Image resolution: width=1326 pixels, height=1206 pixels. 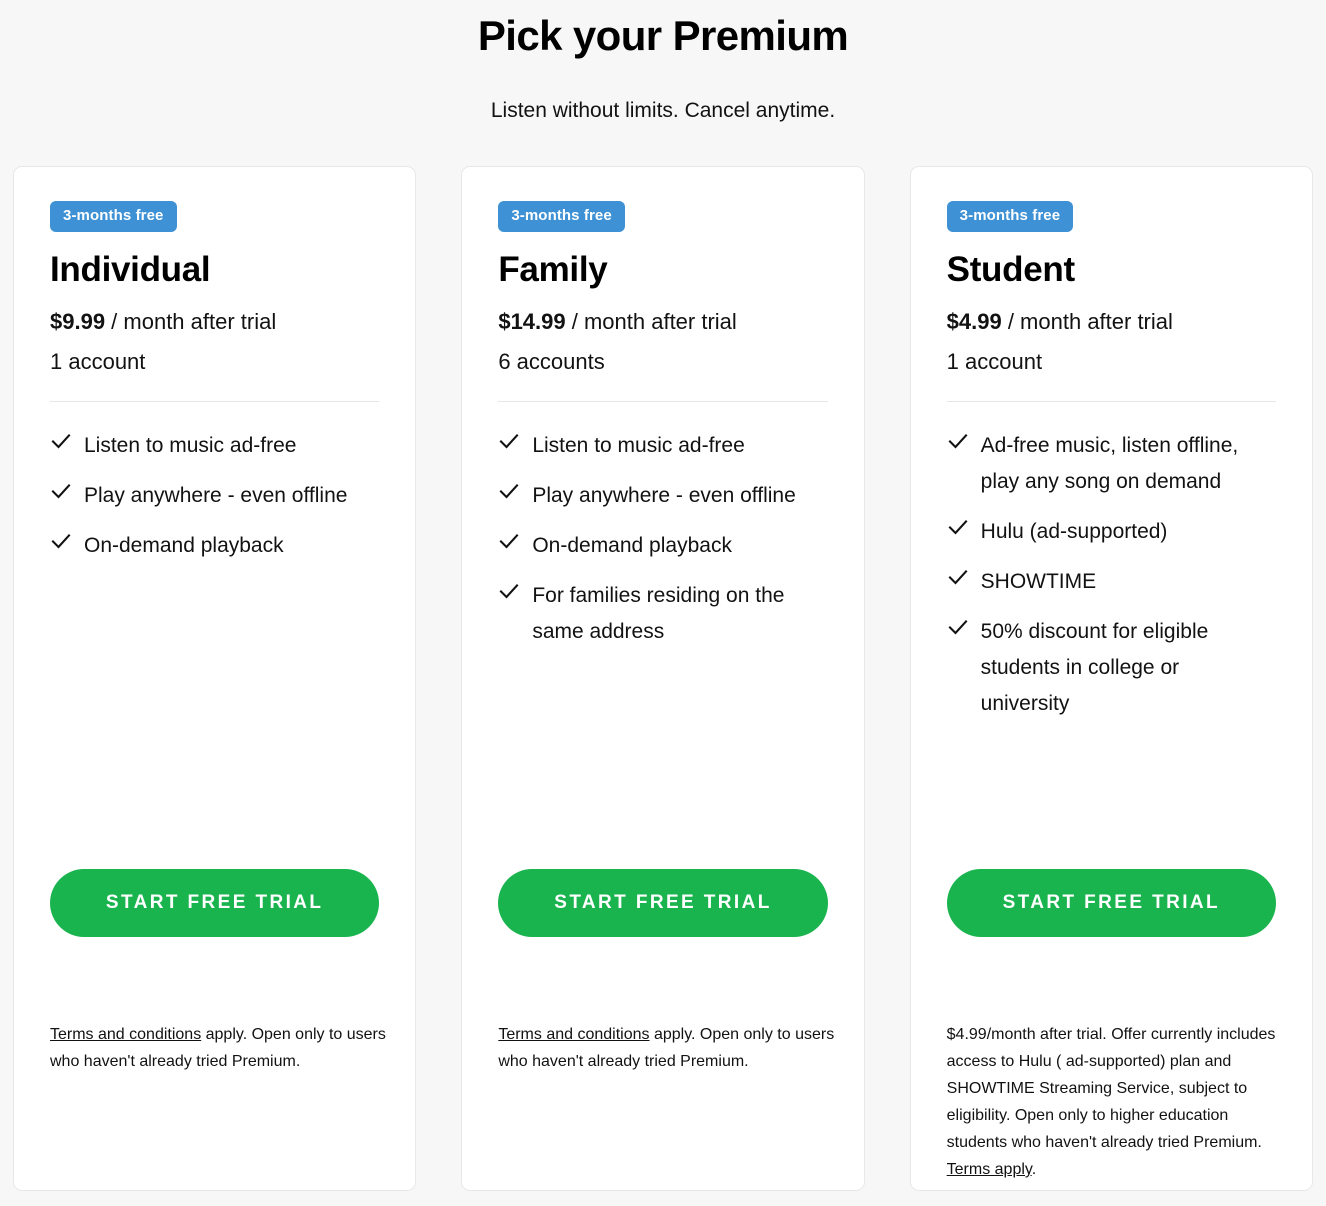 I want to click on plan-name: Family, so click(x=553, y=269).